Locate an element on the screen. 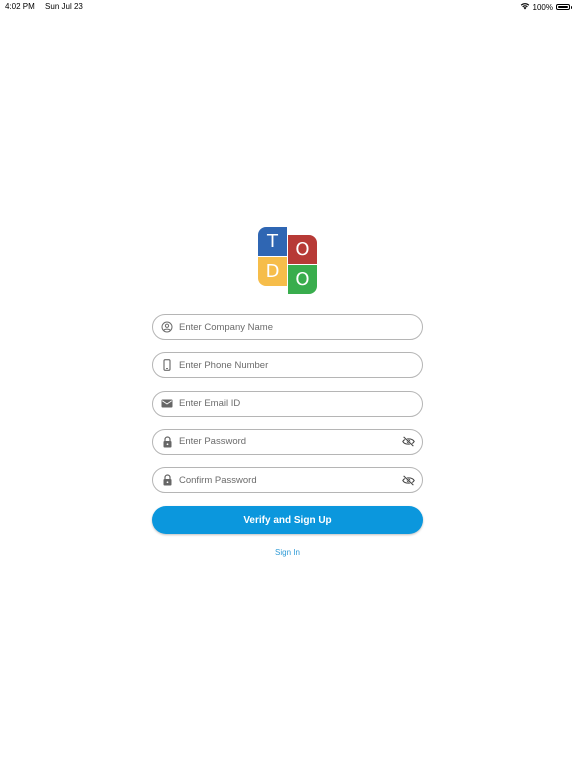 The image size is (576, 768). verify-and-sign-up-button: Verify and Sign Up is located at coordinates (287, 520).